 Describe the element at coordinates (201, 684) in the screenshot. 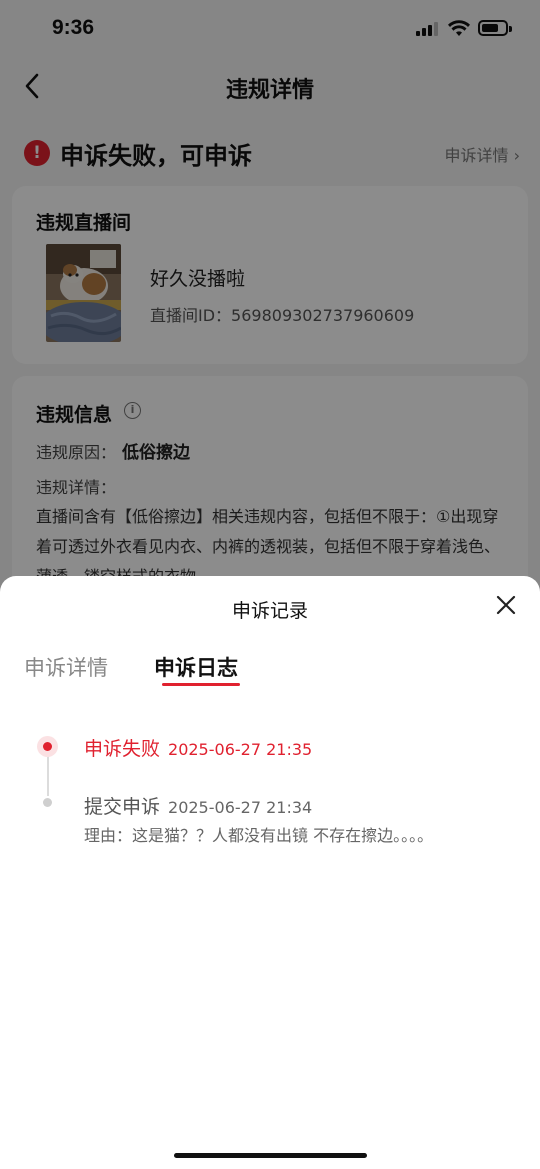

I see `active-tab-underline` at that location.